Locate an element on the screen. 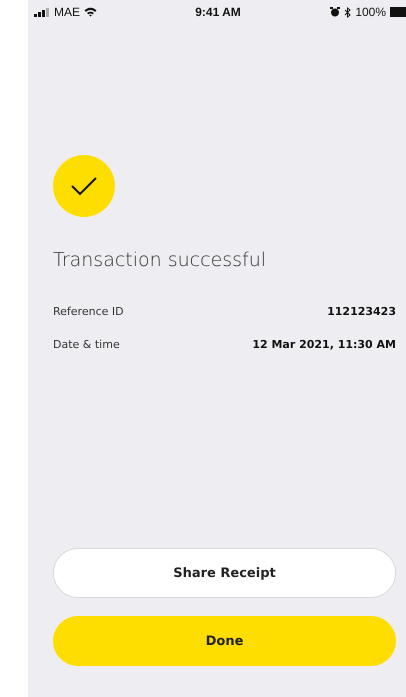 This screenshot has width=406, height=697. detail-label: Reference ID is located at coordinates (88, 311).